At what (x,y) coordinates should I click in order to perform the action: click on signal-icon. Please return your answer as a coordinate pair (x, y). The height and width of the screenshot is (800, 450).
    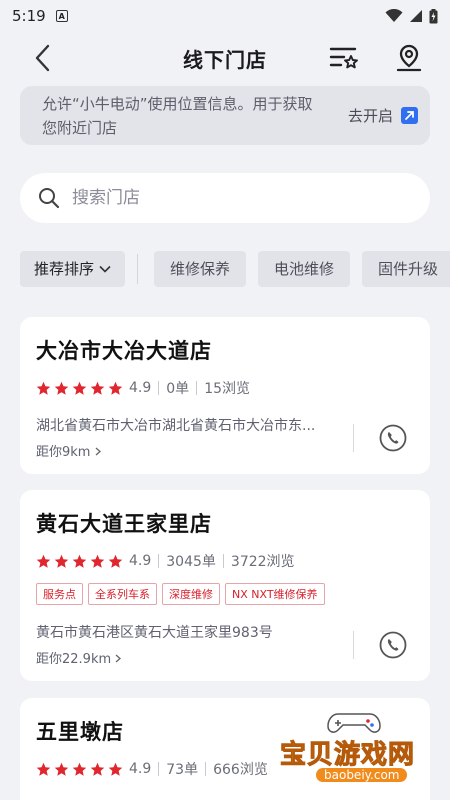
    Looking at the image, I should click on (416, 16).